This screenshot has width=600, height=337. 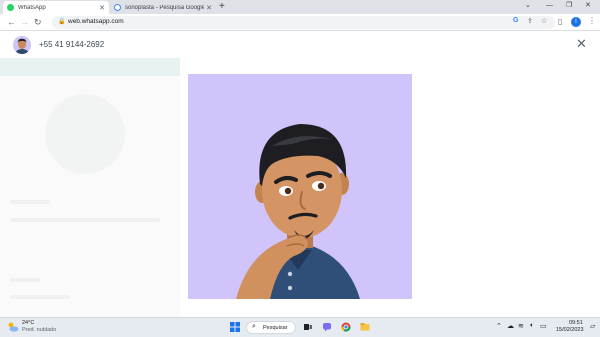 What do you see at coordinates (24, 22) in the screenshot?
I see `forward-icon: →` at bounding box center [24, 22].